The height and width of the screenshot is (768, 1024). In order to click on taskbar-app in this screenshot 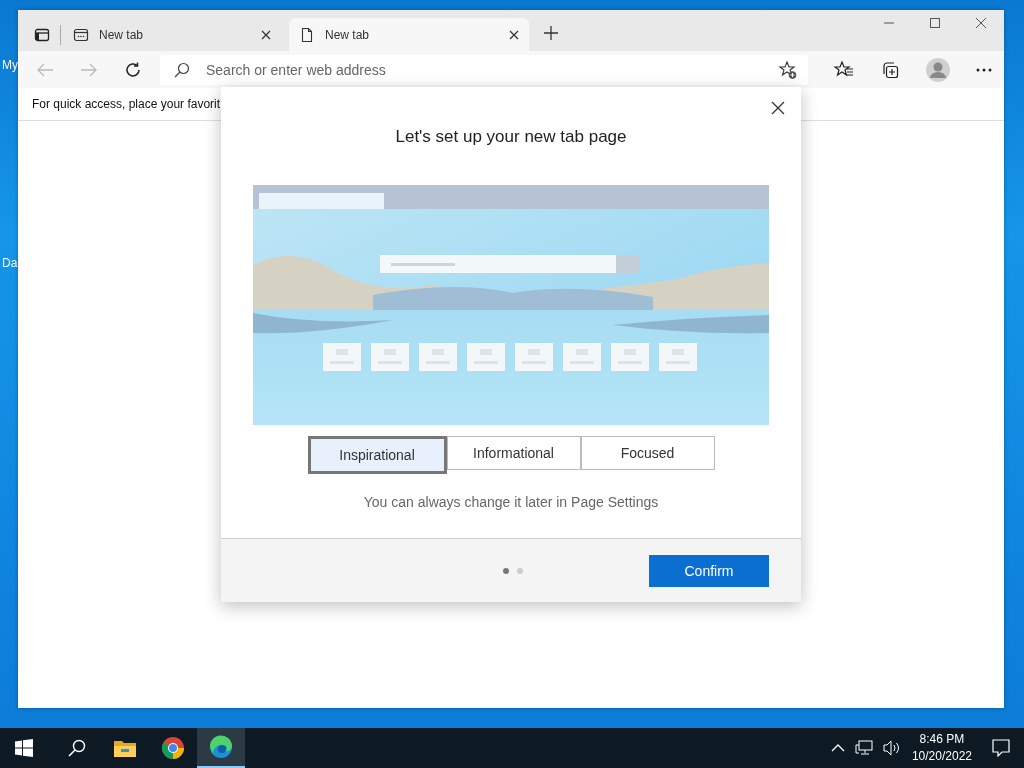, I will do `click(221, 748)`.